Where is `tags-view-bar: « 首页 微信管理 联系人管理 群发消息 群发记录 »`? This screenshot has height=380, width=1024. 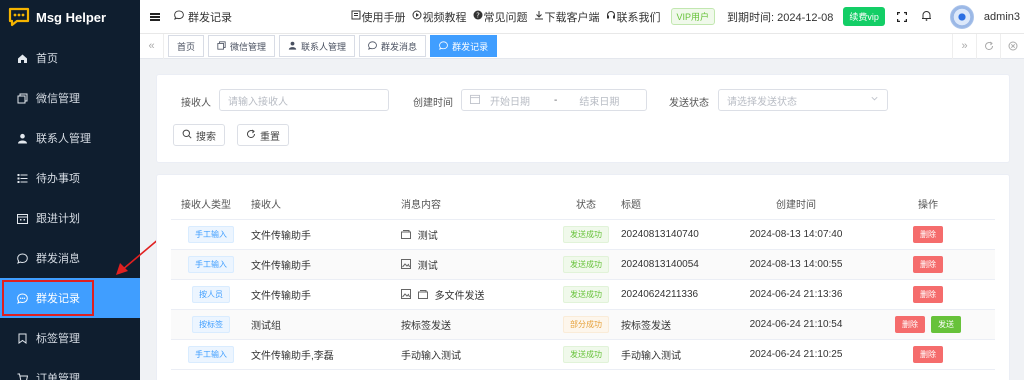
tags-view-bar: « 首页 微信管理 联系人管理 群发消息 群发记录 » is located at coordinates (582, 46).